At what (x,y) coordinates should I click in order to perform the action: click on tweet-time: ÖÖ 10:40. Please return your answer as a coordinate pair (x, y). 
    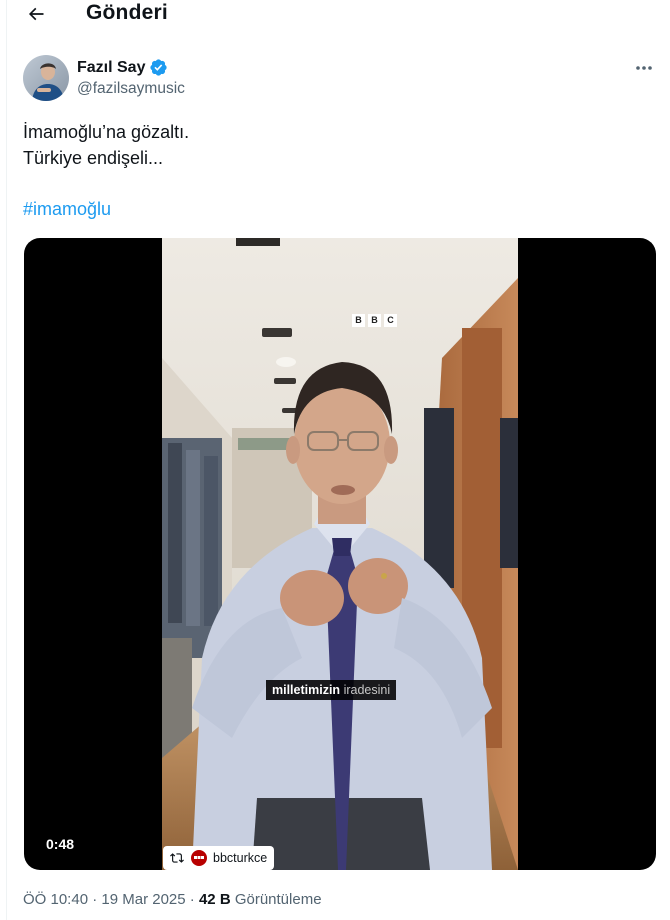
    Looking at the image, I should click on (55, 899).